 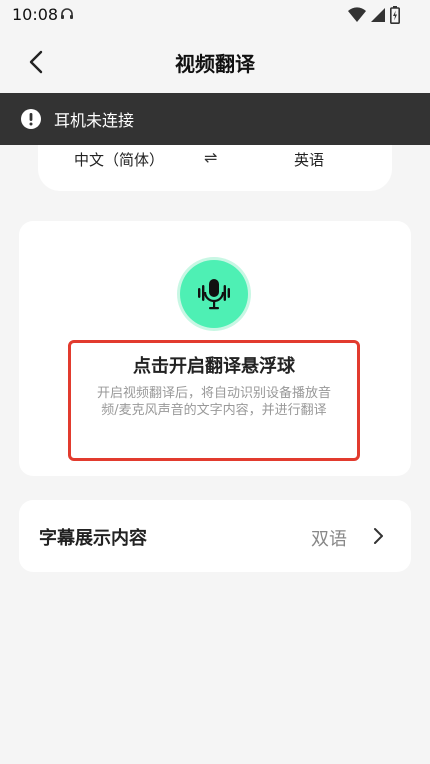 I want to click on floating-ball-title: 点击开启翻译悬浮球, so click(x=214, y=366).